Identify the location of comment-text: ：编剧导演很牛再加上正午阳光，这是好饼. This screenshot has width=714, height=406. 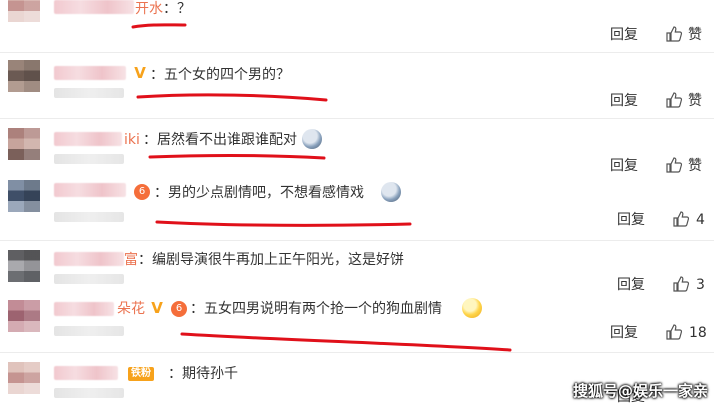
(271, 260).